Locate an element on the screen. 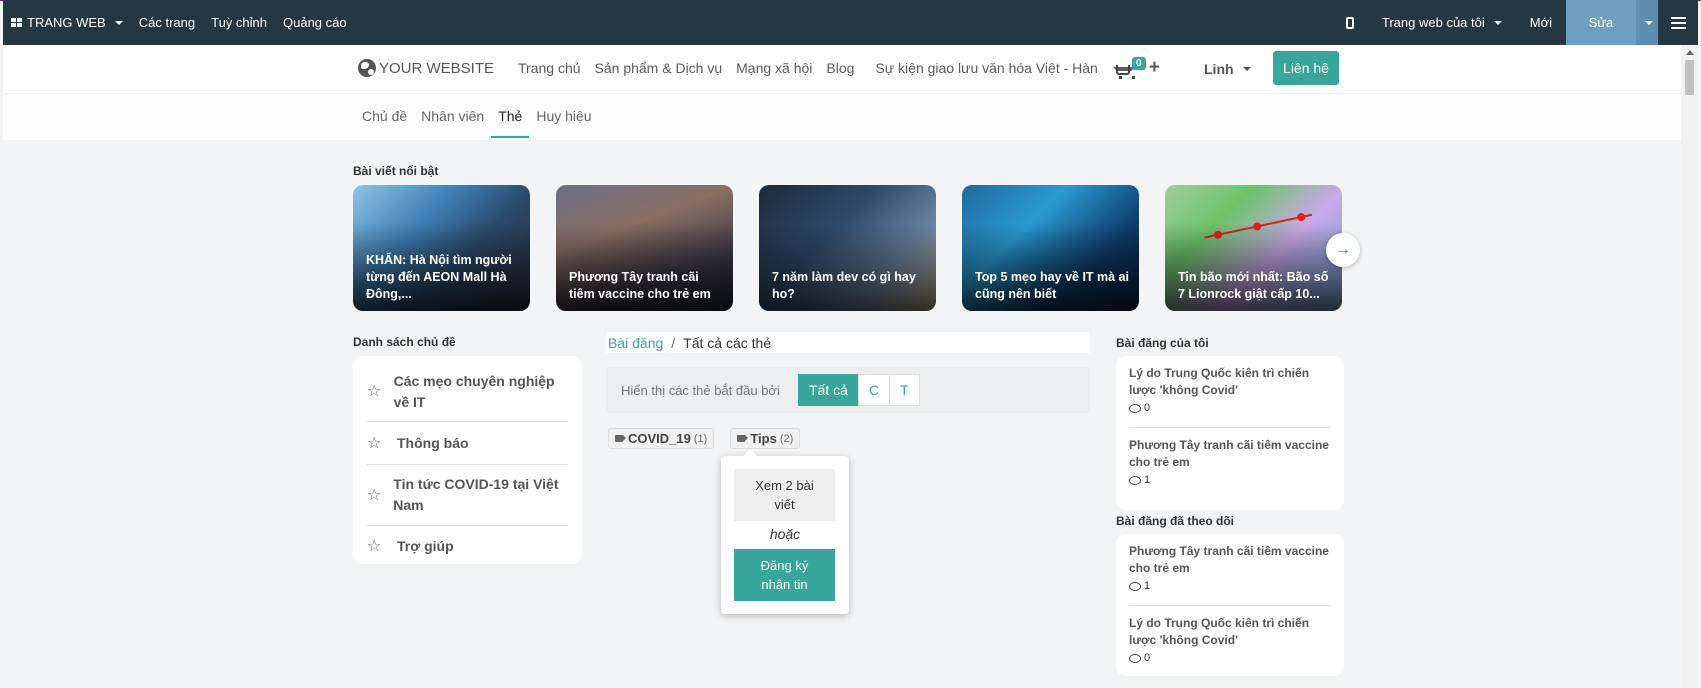 The height and width of the screenshot is (688, 1701). topic-item: ☆ Thông báo is located at coordinates (467, 443).